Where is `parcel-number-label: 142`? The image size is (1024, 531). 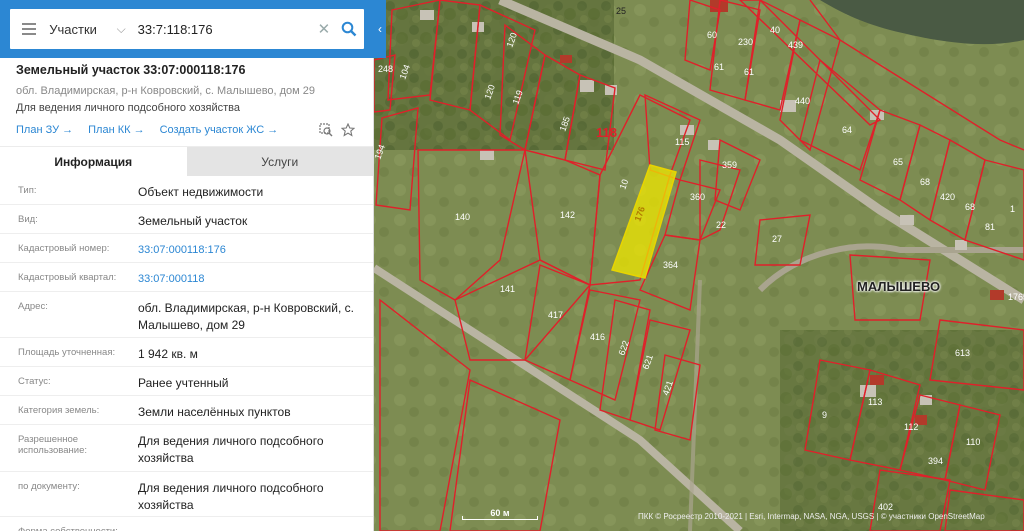
parcel-number-label: 142 is located at coordinates (567, 215).